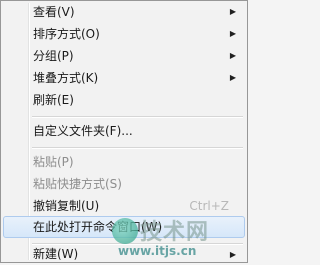 The height and width of the screenshot is (265, 320). What do you see at coordinates (124, 78) in the screenshot?
I see `menu-item-stack-by: 堆叠方式(K) ▶` at bounding box center [124, 78].